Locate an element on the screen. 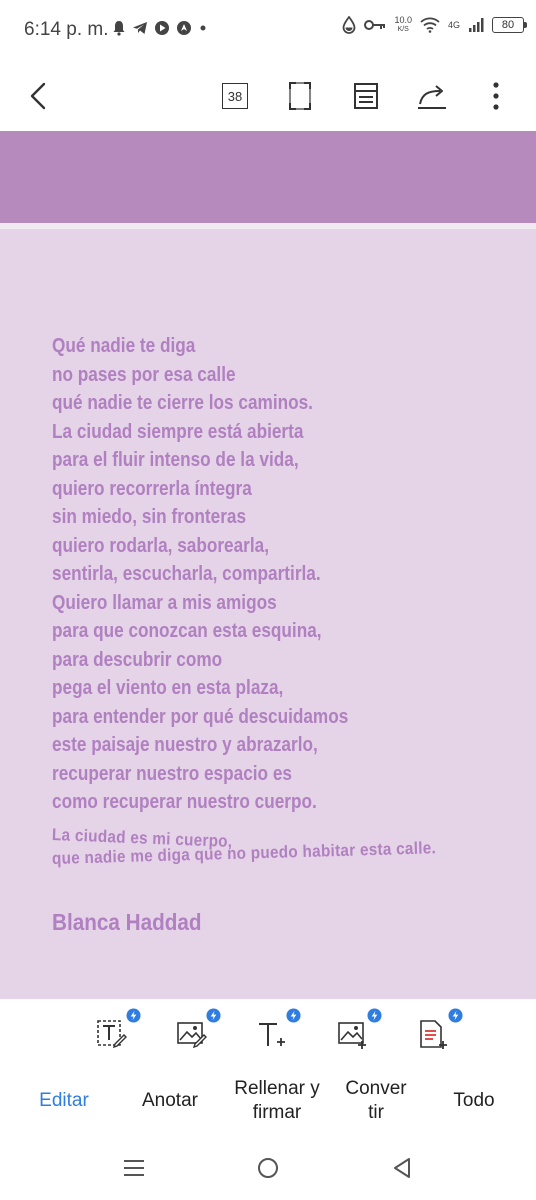 The width and height of the screenshot is (536, 1200). bell-icon is located at coordinates (119, 28).